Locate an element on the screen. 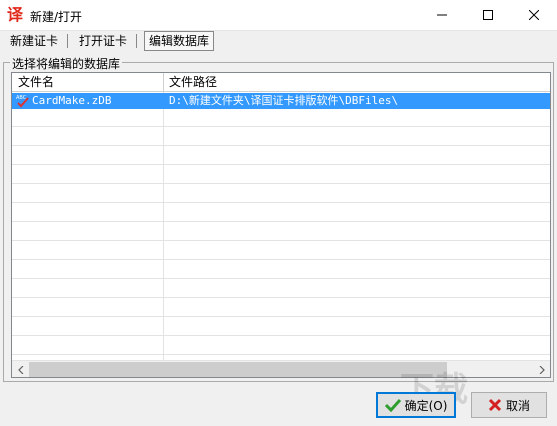  tab-new-card: 新建证卡 is located at coordinates (34, 41).